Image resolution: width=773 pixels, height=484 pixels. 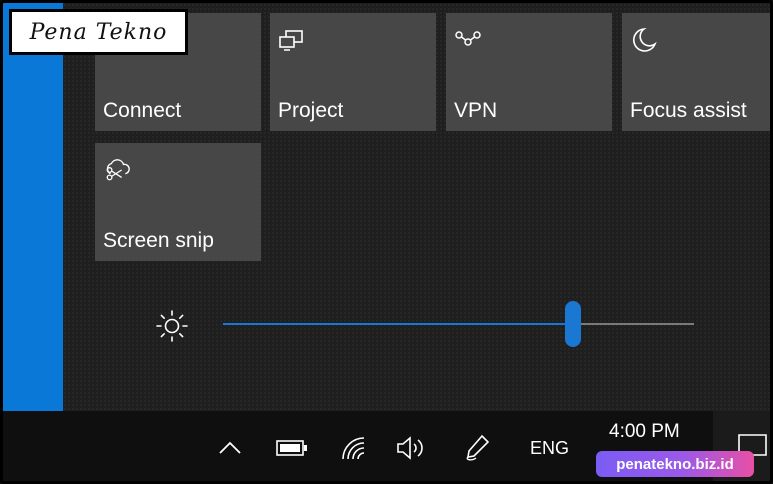 What do you see at coordinates (355, 448) in the screenshot?
I see `wifi-icon` at bounding box center [355, 448].